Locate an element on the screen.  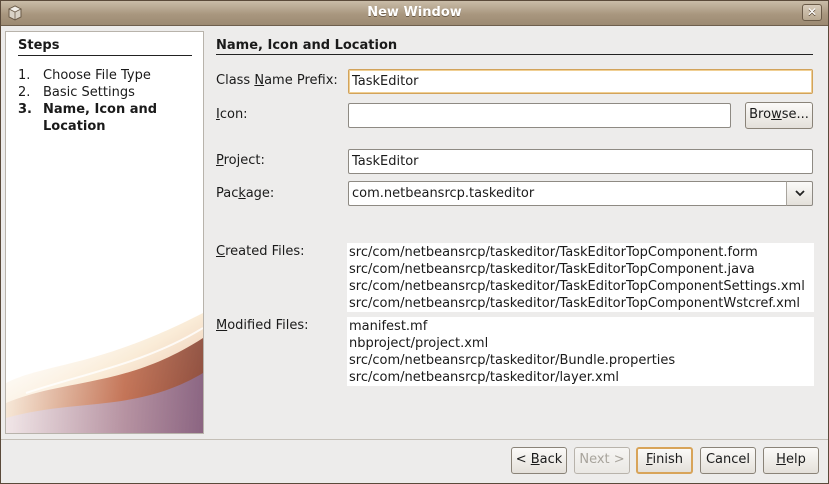
icon-input is located at coordinates (539, 115).